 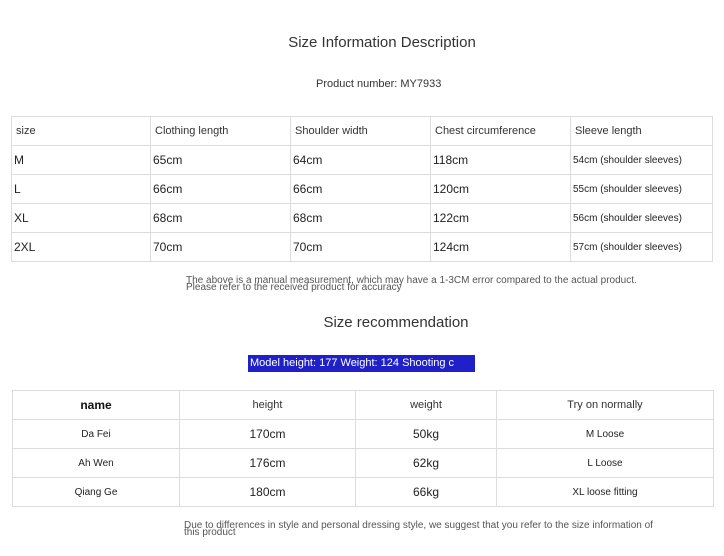 I want to click on header-cell: Shoulder width, so click(x=360, y=131).